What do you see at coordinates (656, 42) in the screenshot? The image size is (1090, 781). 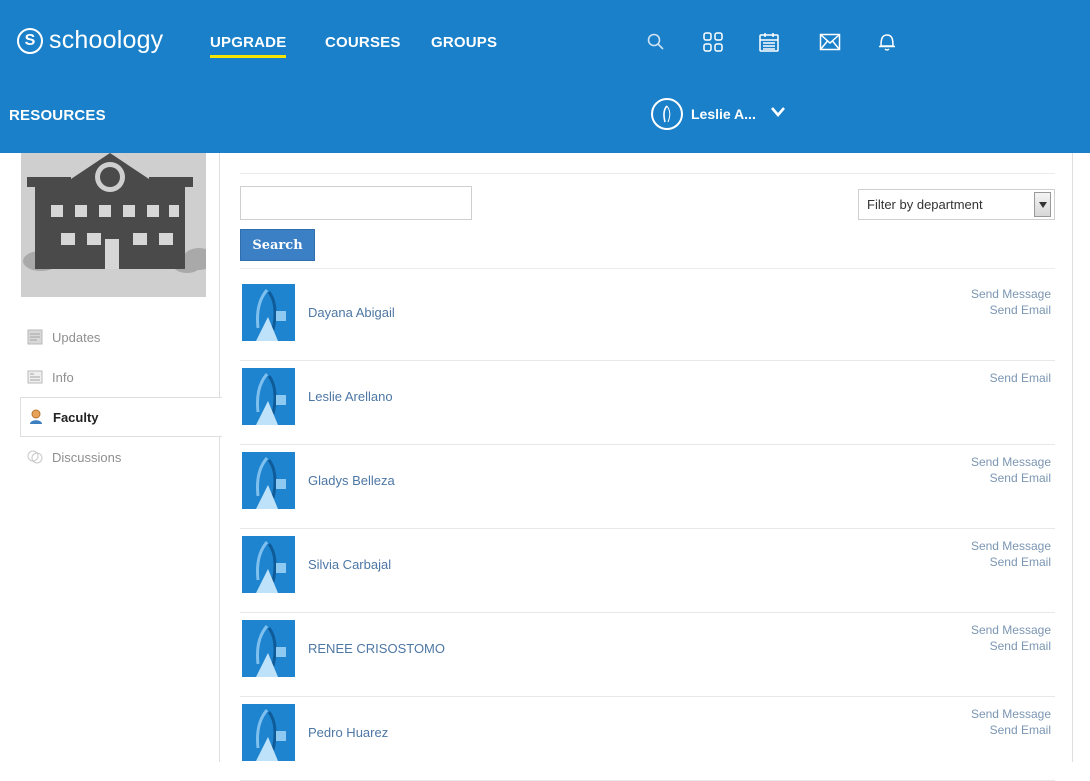 I see `search-icon` at bounding box center [656, 42].